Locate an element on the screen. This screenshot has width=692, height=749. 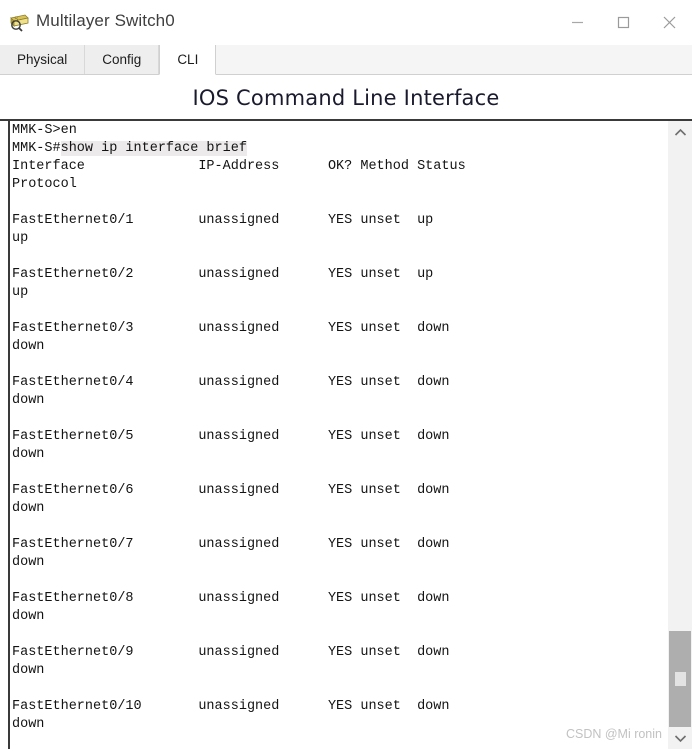
terminal-command-line: MMK-S#show ip interface brief is located at coordinates (339, 149).